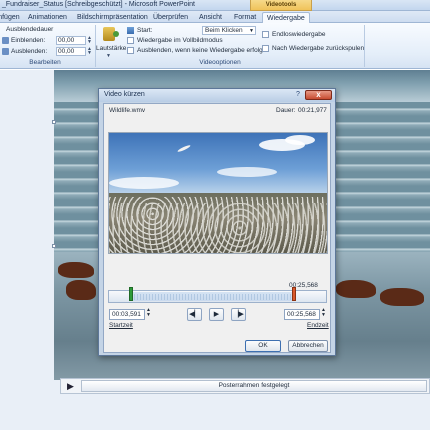 This screenshot has height=430, width=430. What do you see at coordinates (286, 17) in the screenshot?
I see `tab-wiedergabe: Wiedergabe` at bounding box center [286, 17].